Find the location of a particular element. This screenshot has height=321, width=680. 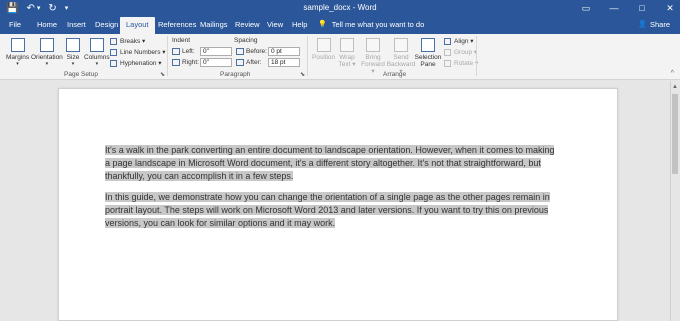

arrange-group-label: Arrange is located at coordinates (395, 74).